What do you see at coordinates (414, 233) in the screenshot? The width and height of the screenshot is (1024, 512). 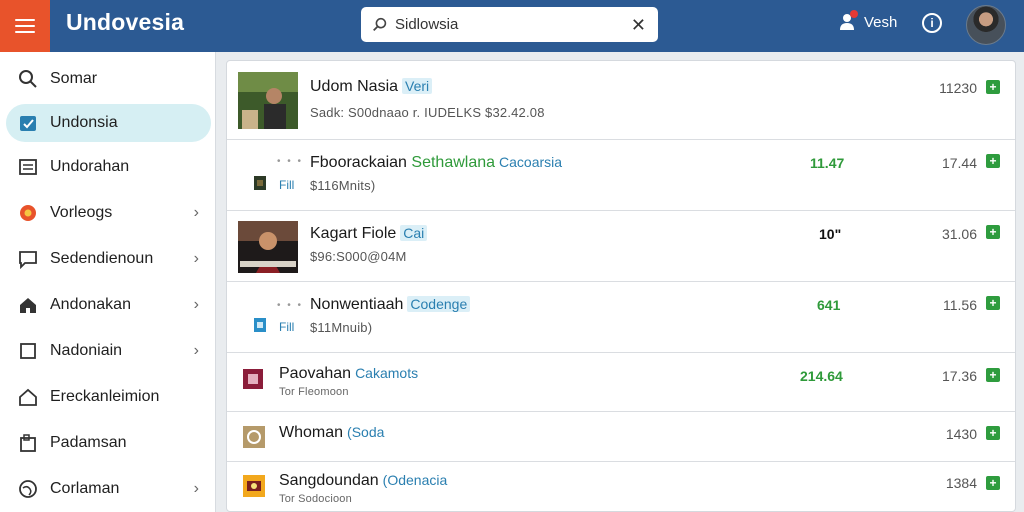 I see `item-tag: Cai` at bounding box center [414, 233].